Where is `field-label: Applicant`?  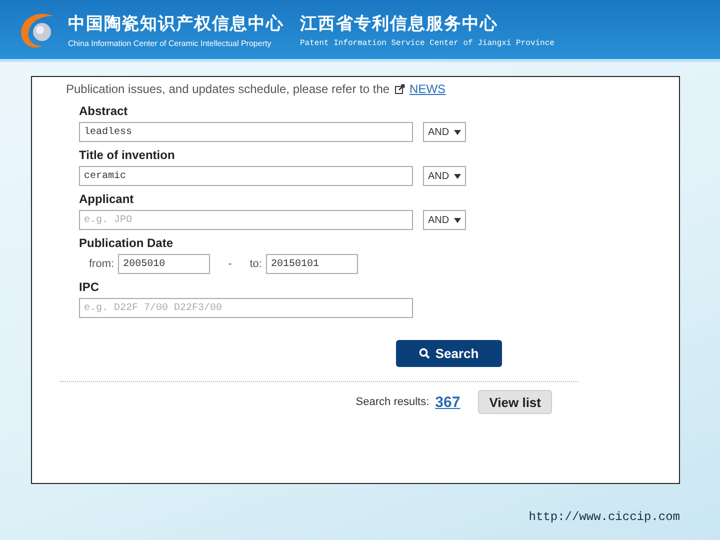
field-label: Applicant is located at coordinates (107, 199).